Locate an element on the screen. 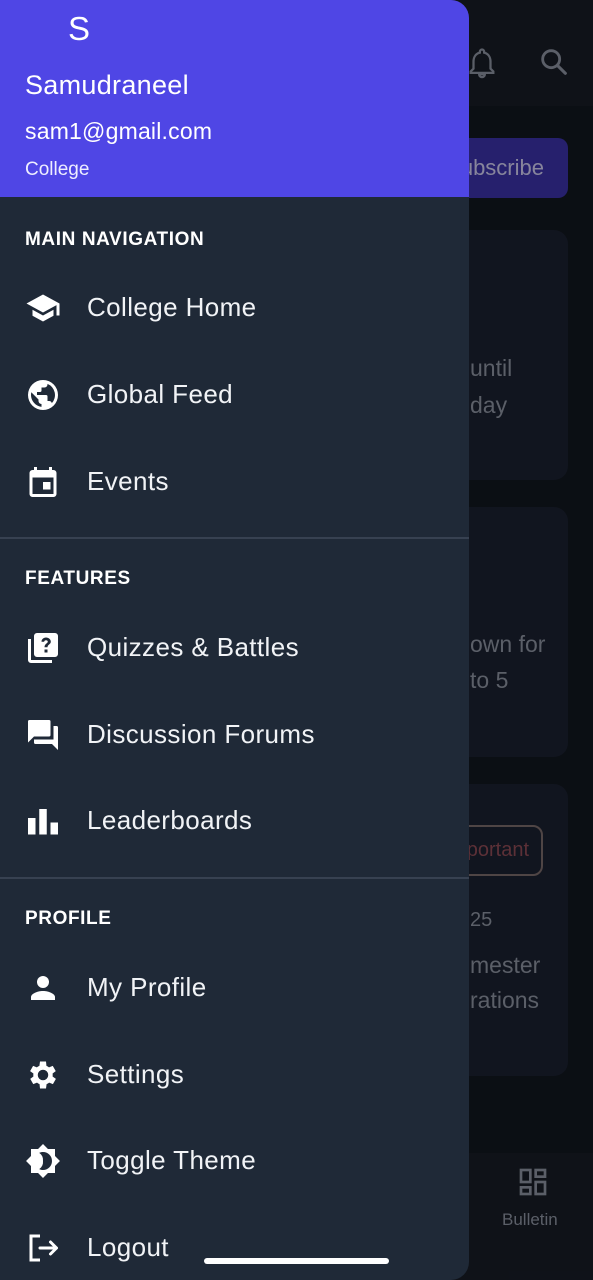 The width and height of the screenshot is (593, 1280). nav-item-global-feed: Global Feed is located at coordinates (234, 395).